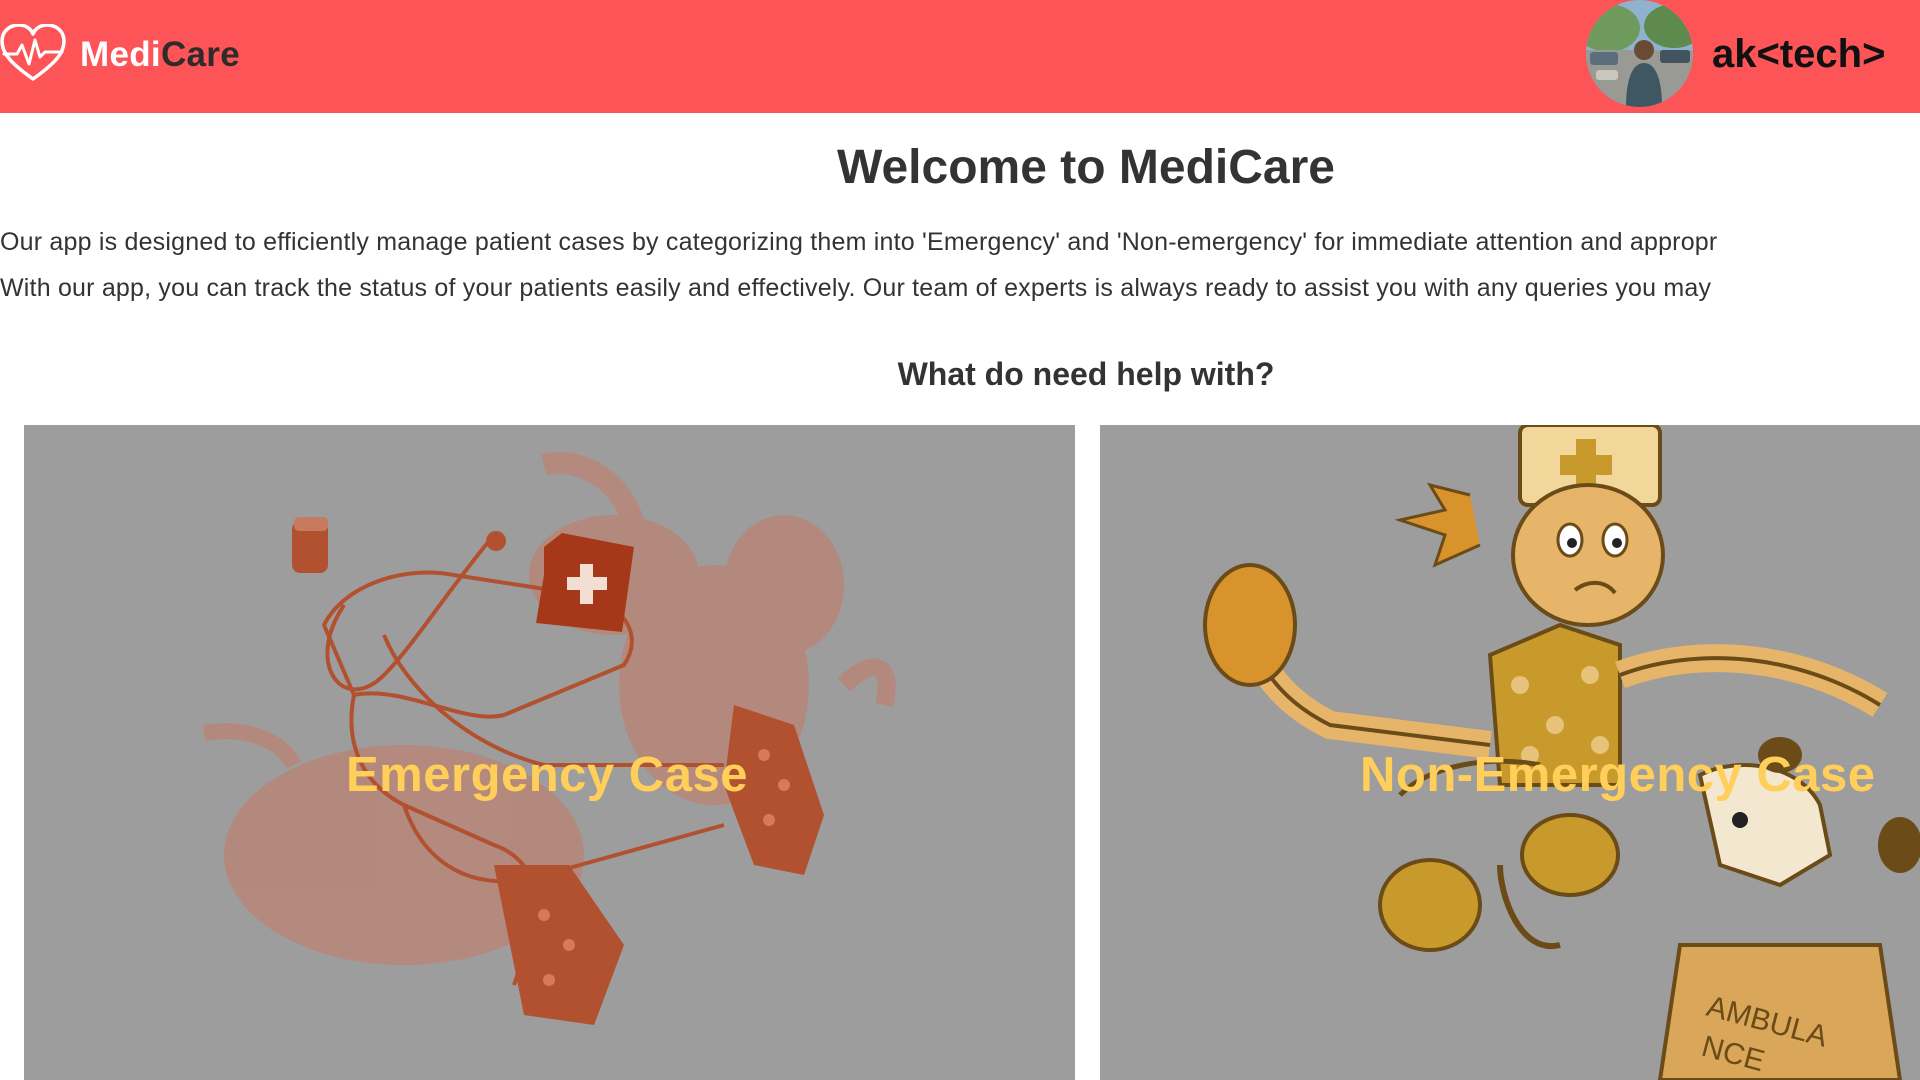  I want to click on avatar-photo, so click(1639, 53).